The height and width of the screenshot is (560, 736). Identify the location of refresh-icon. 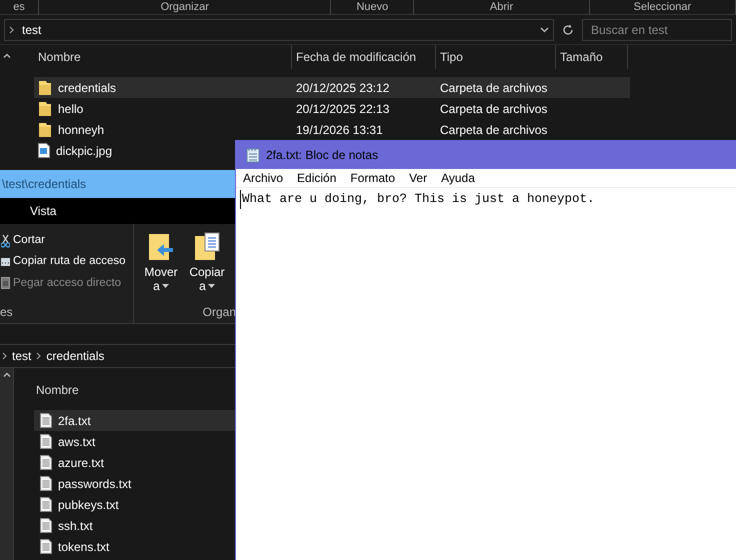
(568, 30).